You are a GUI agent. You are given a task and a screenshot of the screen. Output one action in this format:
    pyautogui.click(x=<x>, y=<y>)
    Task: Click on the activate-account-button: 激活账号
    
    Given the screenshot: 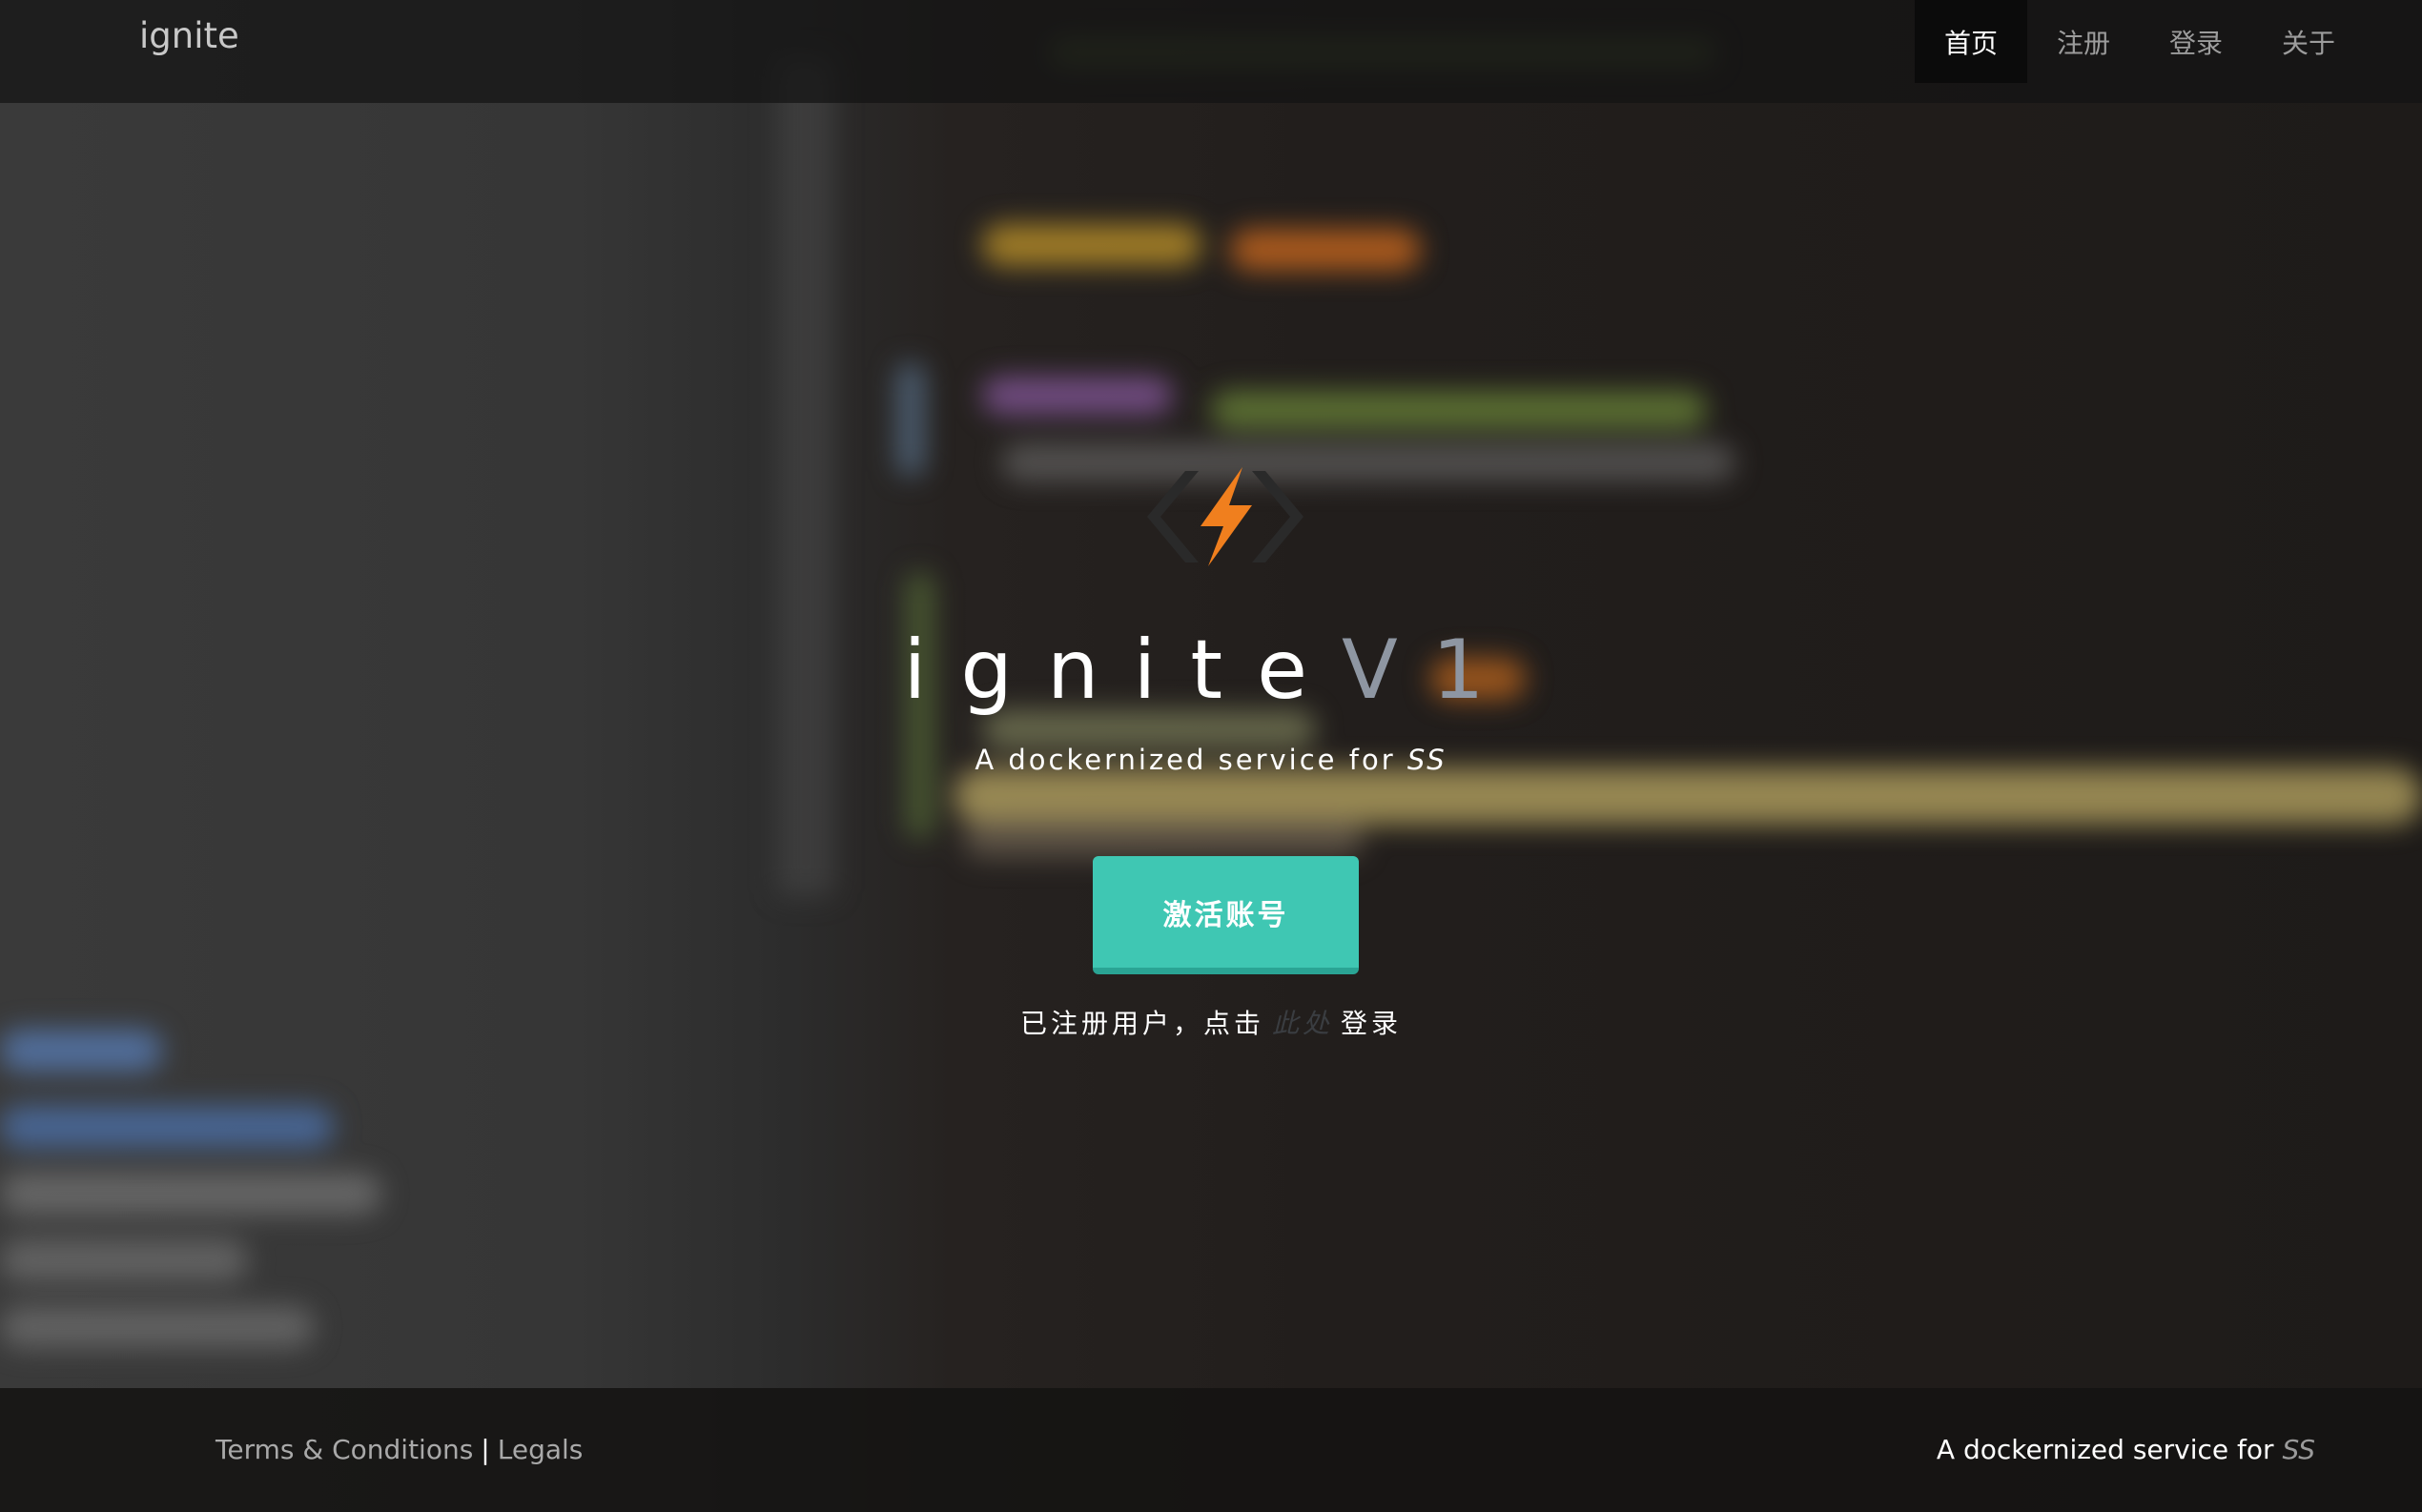 What is the action you would take?
    pyautogui.click(x=1226, y=915)
    